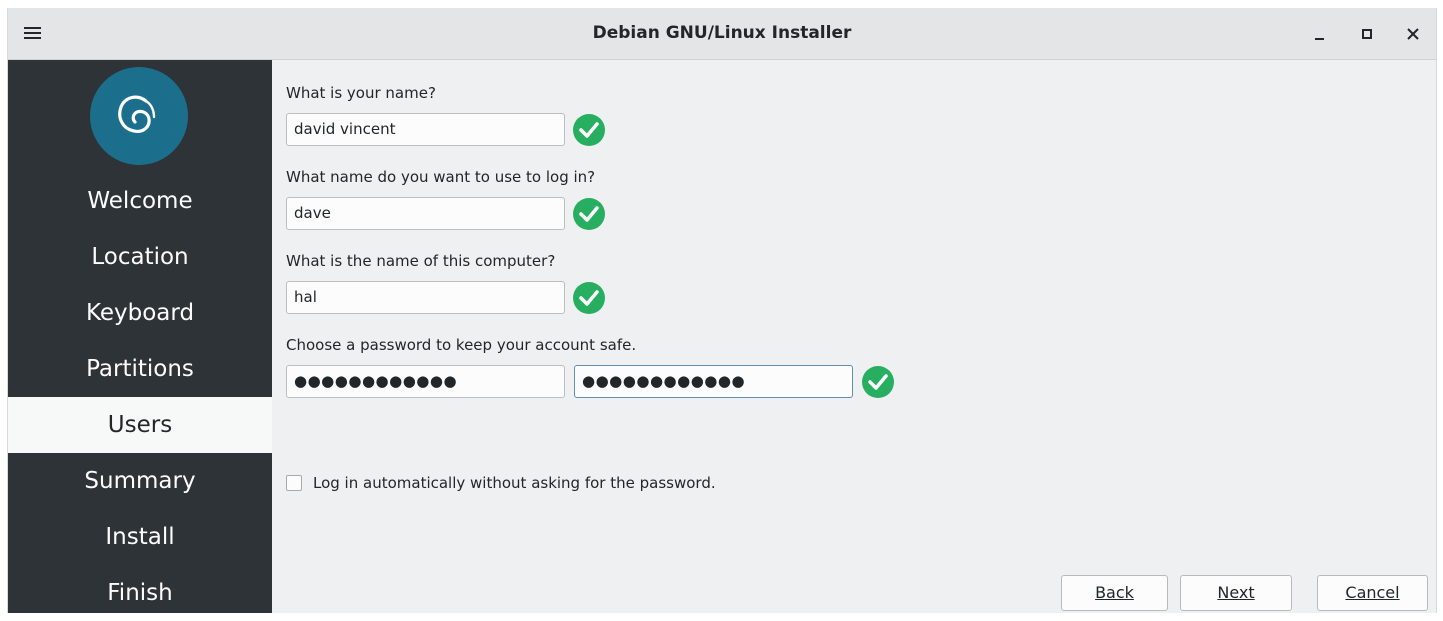 This screenshot has height=621, width=1443. Describe the element at coordinates (441, 177) in the screenshot. I see `login-label: What name do you want to use to log in?` at that location.